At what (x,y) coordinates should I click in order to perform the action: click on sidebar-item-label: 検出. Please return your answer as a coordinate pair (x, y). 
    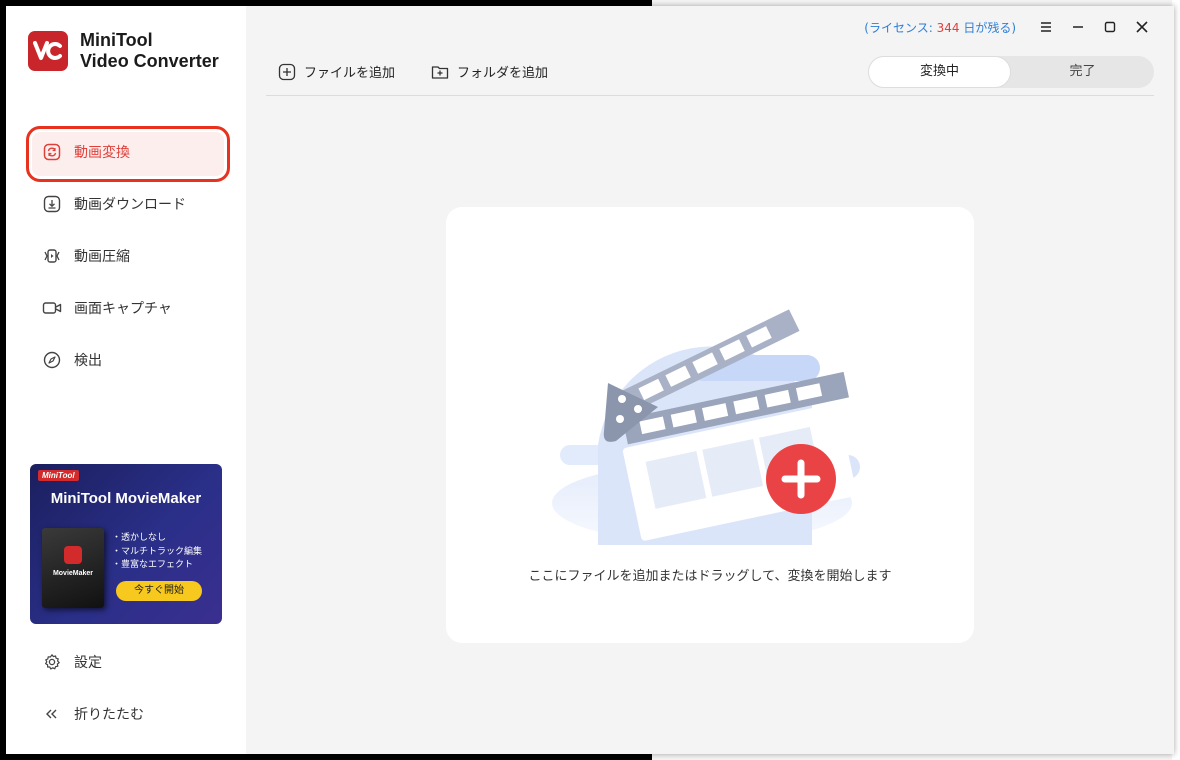
    Looking at the image, I should click on (88, 361).